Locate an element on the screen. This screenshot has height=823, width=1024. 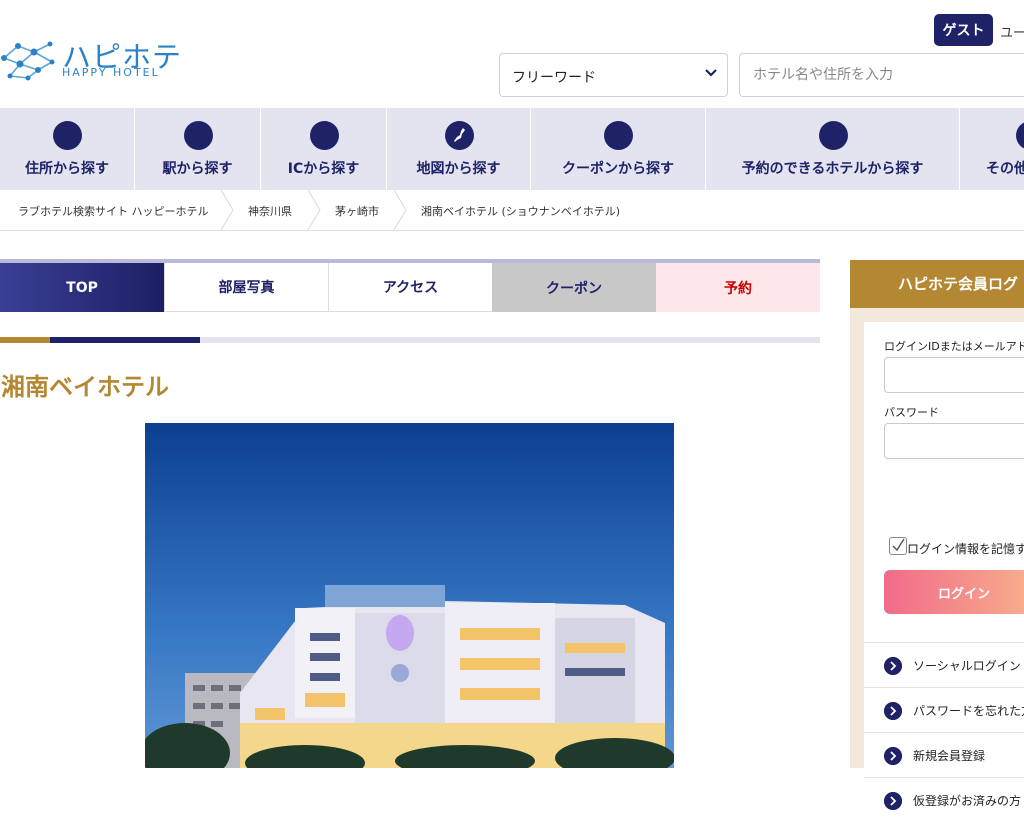
login-id-label: ログインIDまたはメールアドレ is located at coordinates (954, 346).